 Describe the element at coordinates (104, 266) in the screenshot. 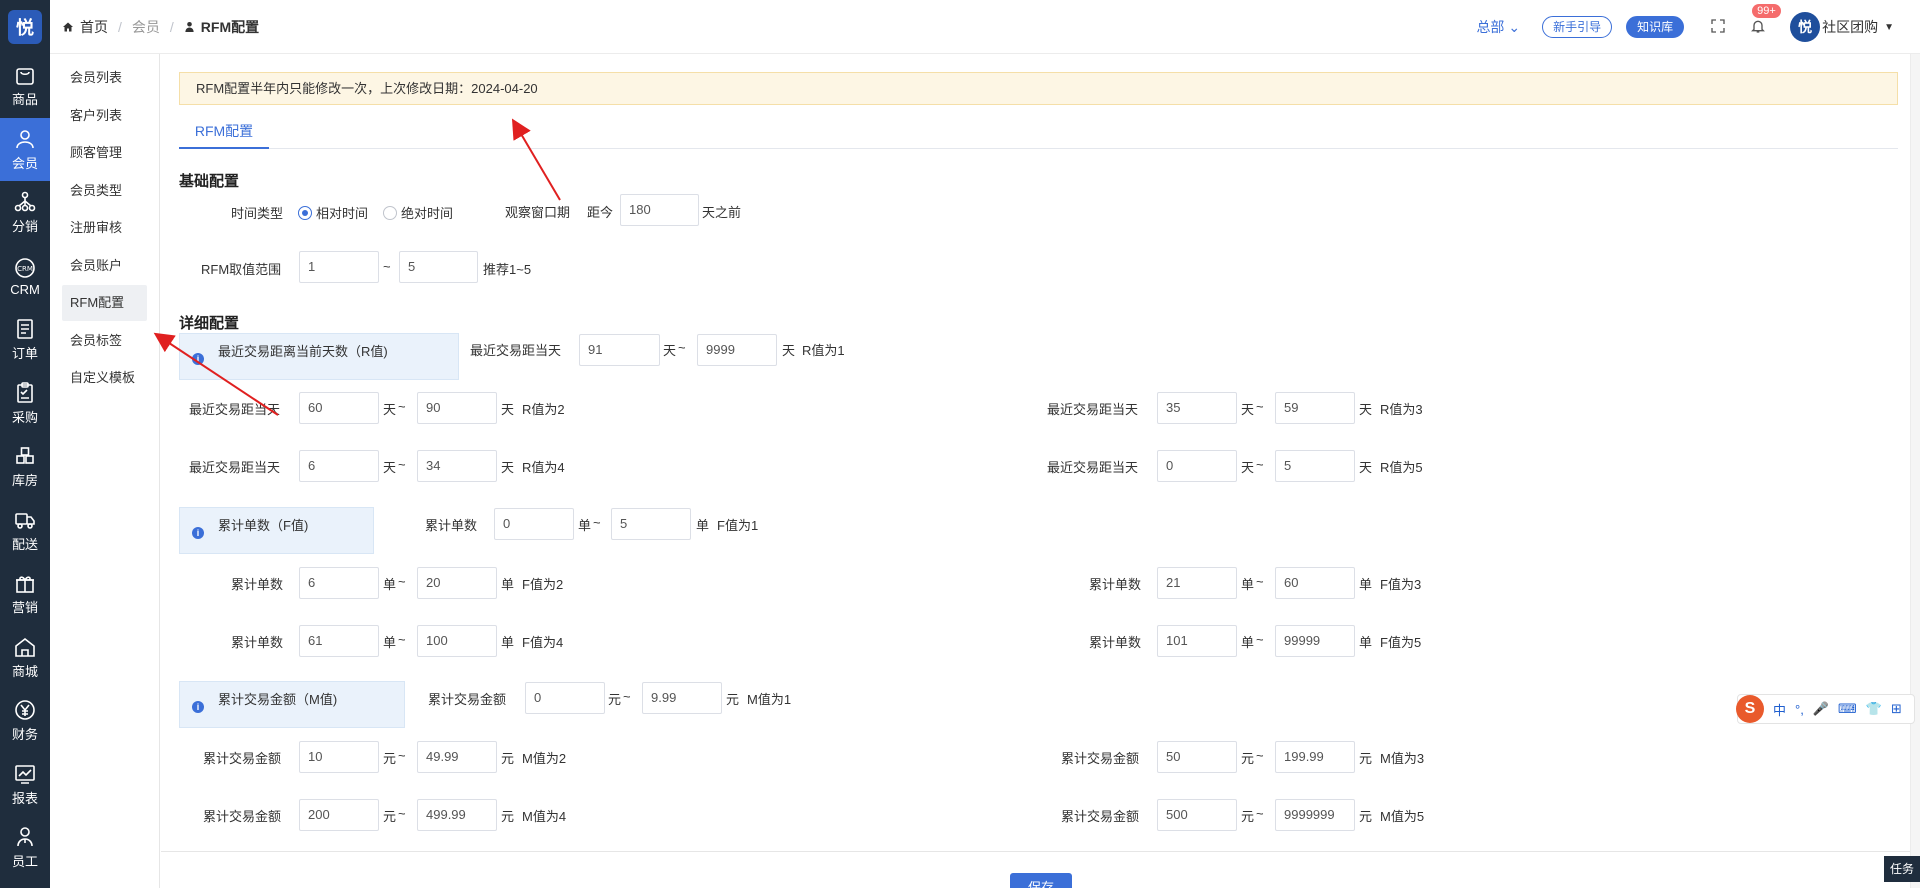

I see `subnav-member-account: 会员账户` at that location.